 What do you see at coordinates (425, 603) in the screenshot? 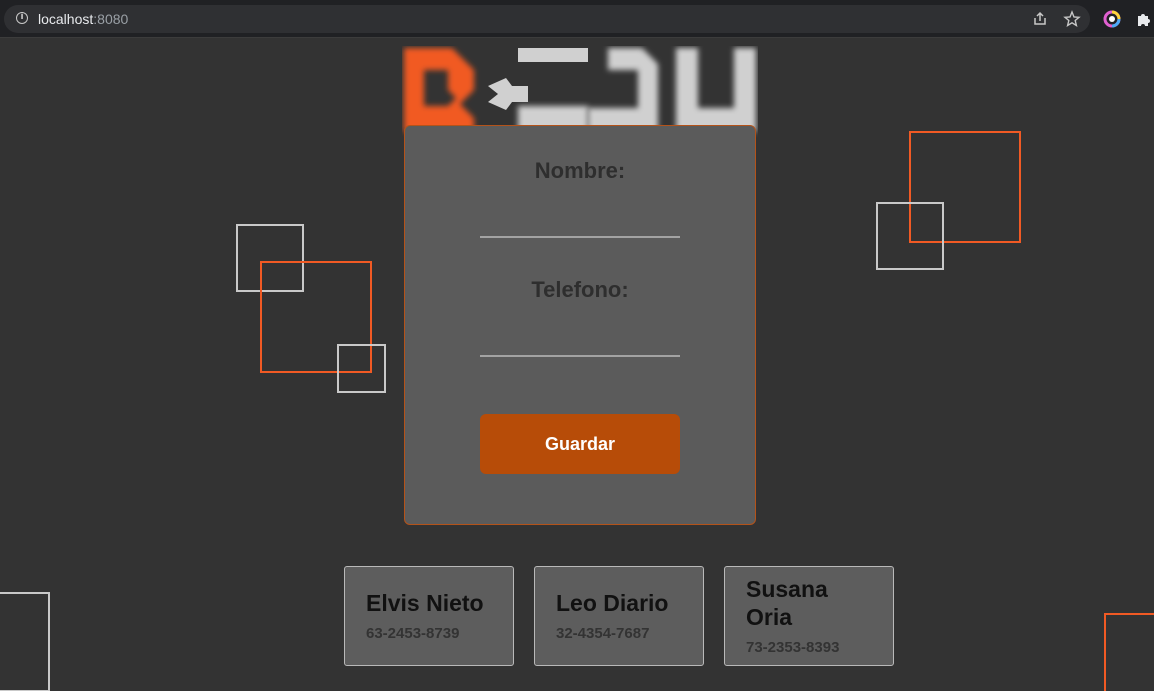
I see `contact-name: Elvis Nieto` at bounding box center [425, 603].